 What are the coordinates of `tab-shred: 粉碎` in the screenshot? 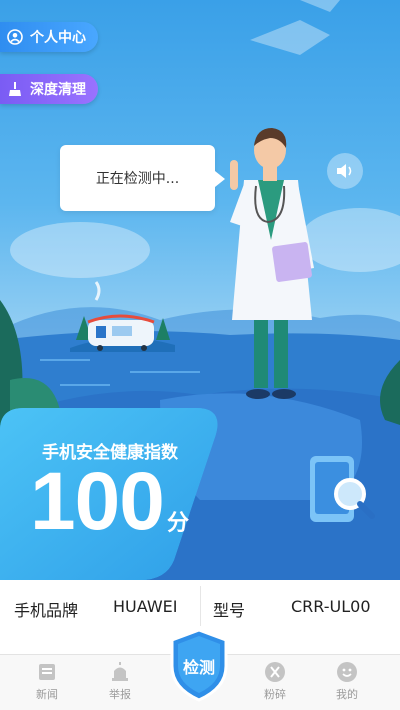 It's located at (275, 681).